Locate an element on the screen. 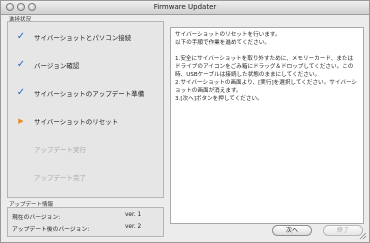 The image size is (370, 243). current-version-row: 現在のバージョン: ver. 1 is located at coordinates (76, 216).